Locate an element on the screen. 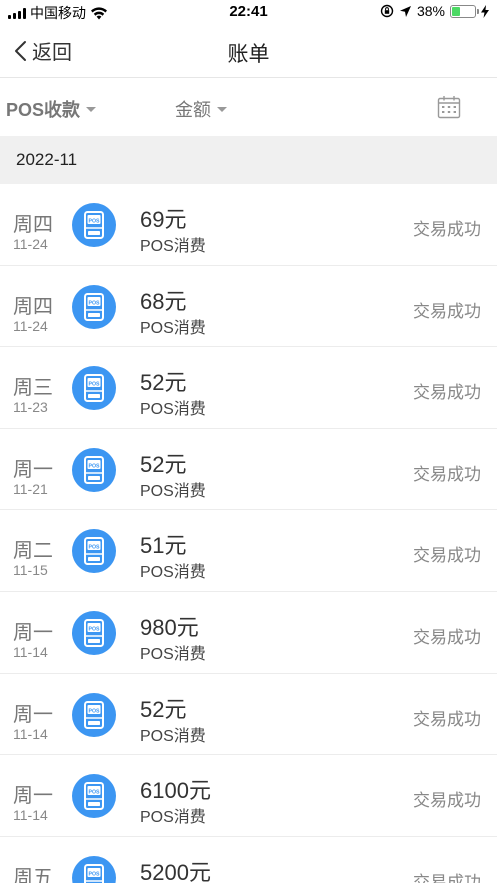 The height and width of the screenshot is (883, 497). transaction-weekday: 周五 is located at coordinates (33, 874).